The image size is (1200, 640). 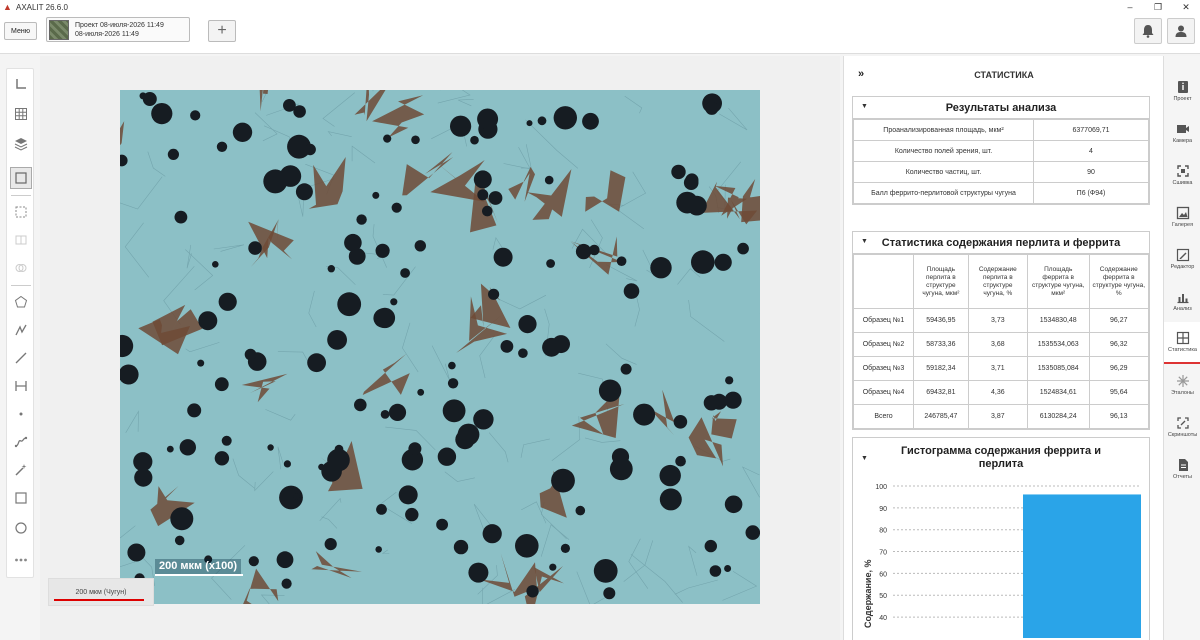 I want to click on layers-icon, so click(x=21, y=144).